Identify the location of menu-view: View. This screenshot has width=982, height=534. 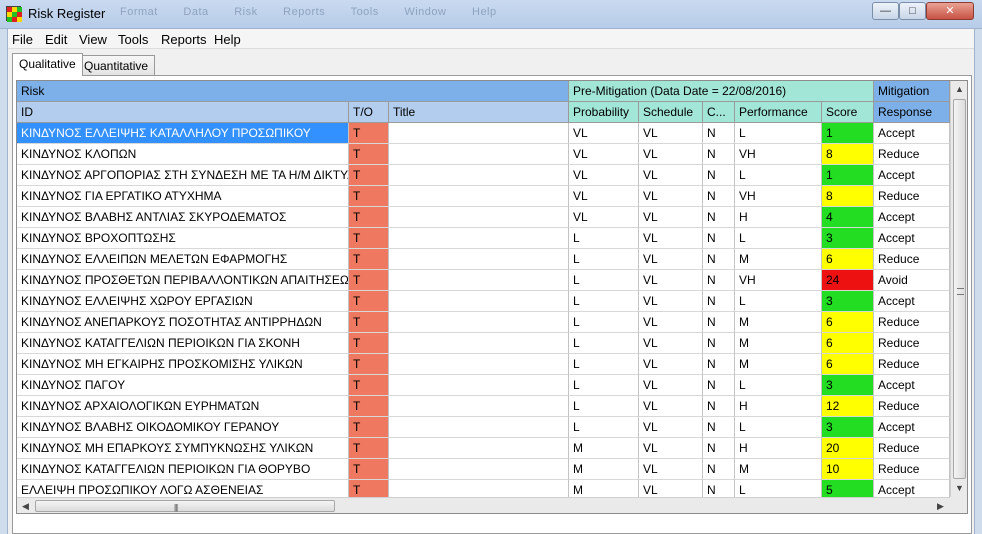
(93, 39).